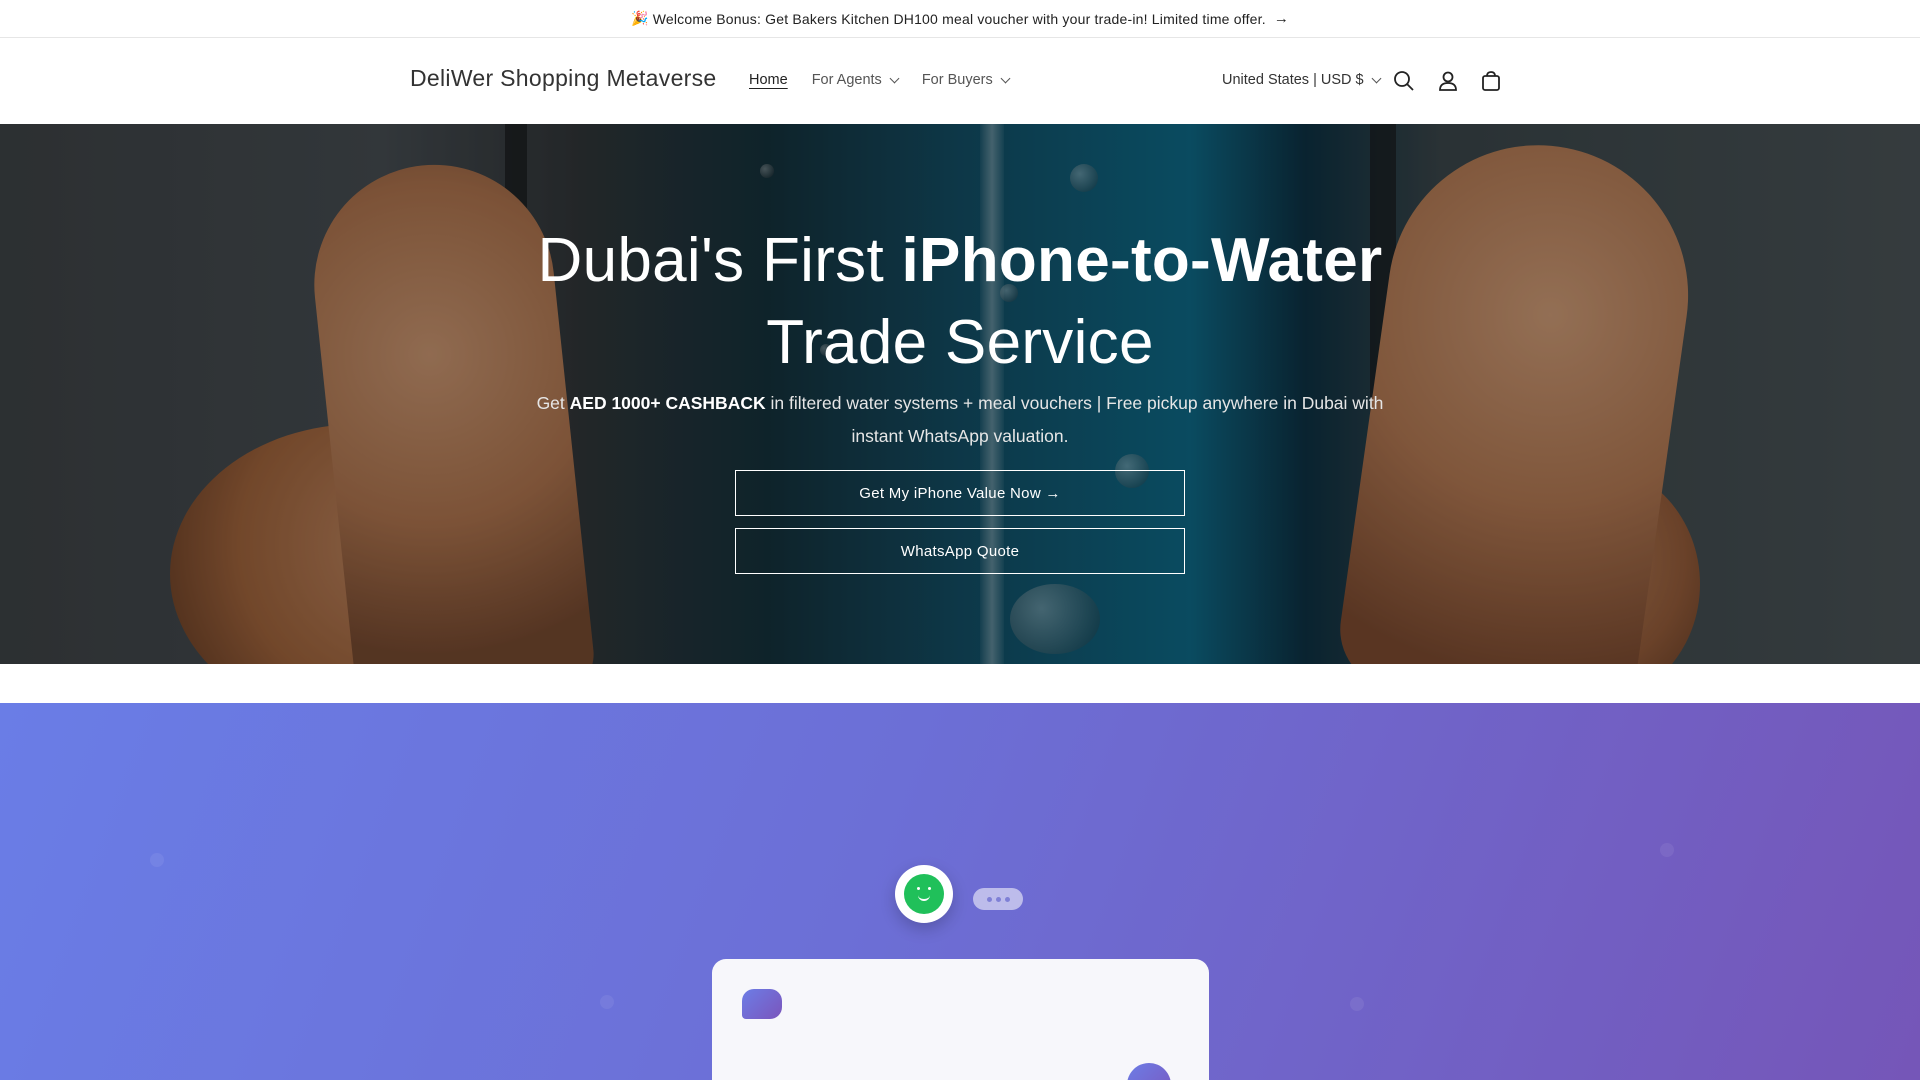  What do you see at coordinates (966, 80) in the screenshot?
I see `nav-item-for-buyers: For Buyers` at bounding box center [966, 80].